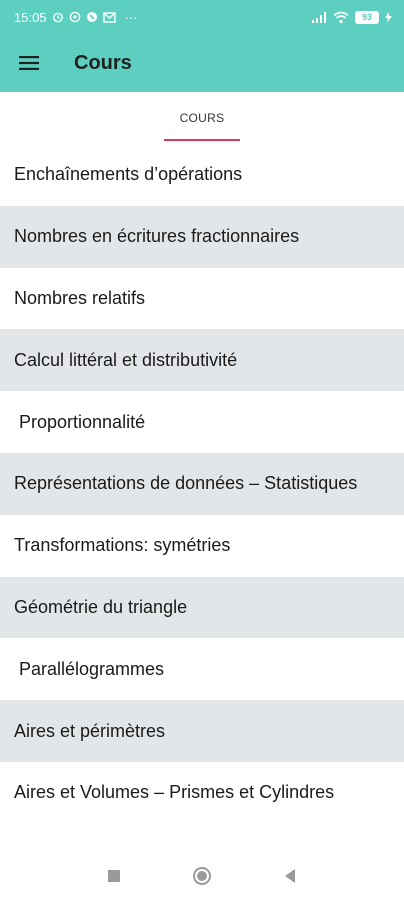 The width and height of the screenshot is (404, 900). Describe the element at coordinates (58, 17) in the screenshot. I see `alarm-icon` at that location.